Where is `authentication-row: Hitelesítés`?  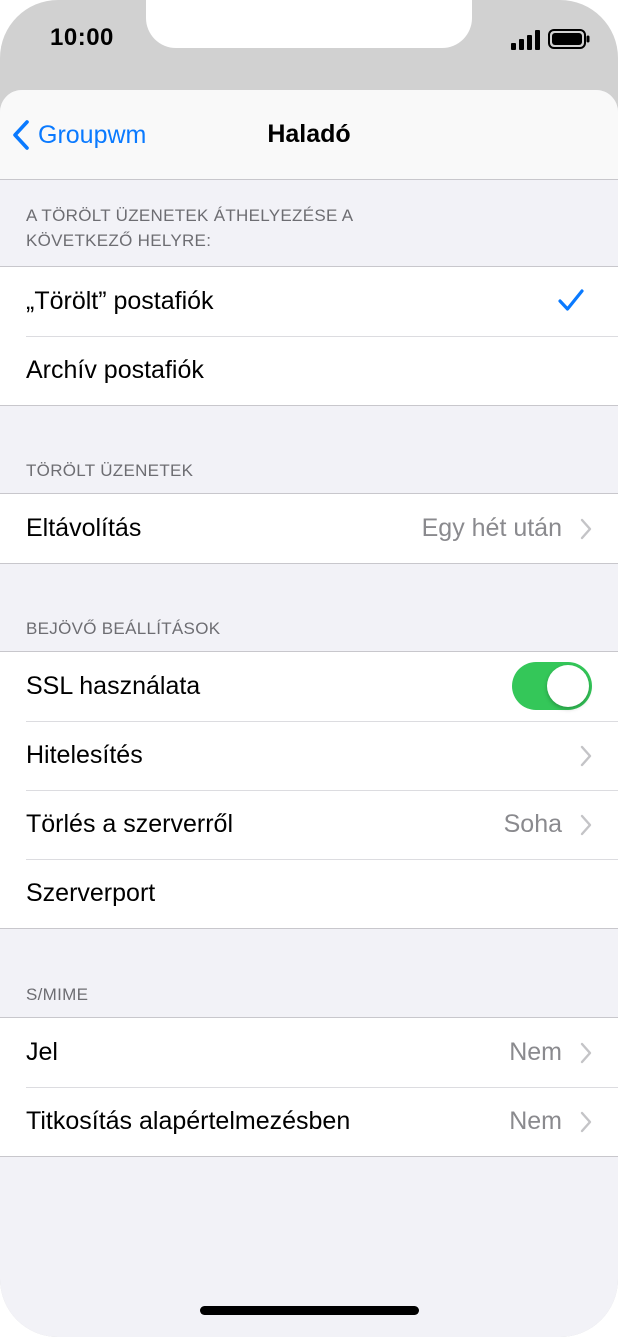 authentication-row: Hitelesítés is located at coordinates (309, 755).